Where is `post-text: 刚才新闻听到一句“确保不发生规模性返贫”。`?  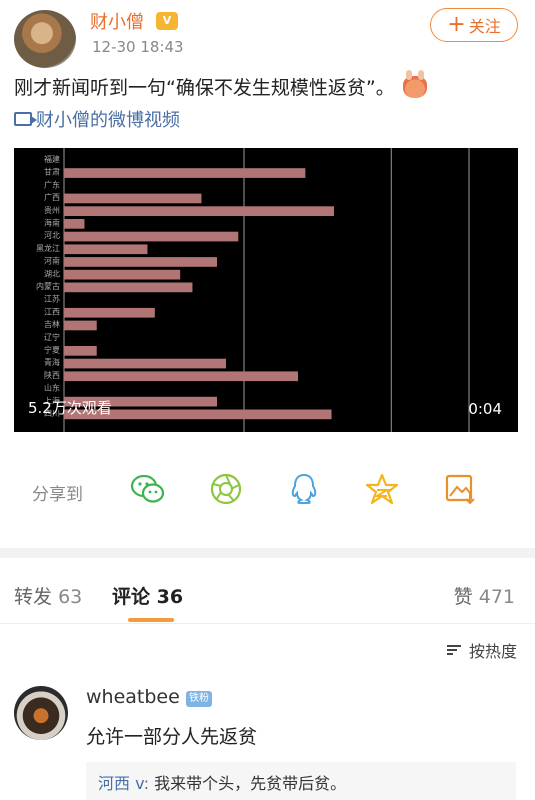
post-text: 刚才新闻听到一句“确保不发生规模性返贫”。 is located at coordinates (269, 86).